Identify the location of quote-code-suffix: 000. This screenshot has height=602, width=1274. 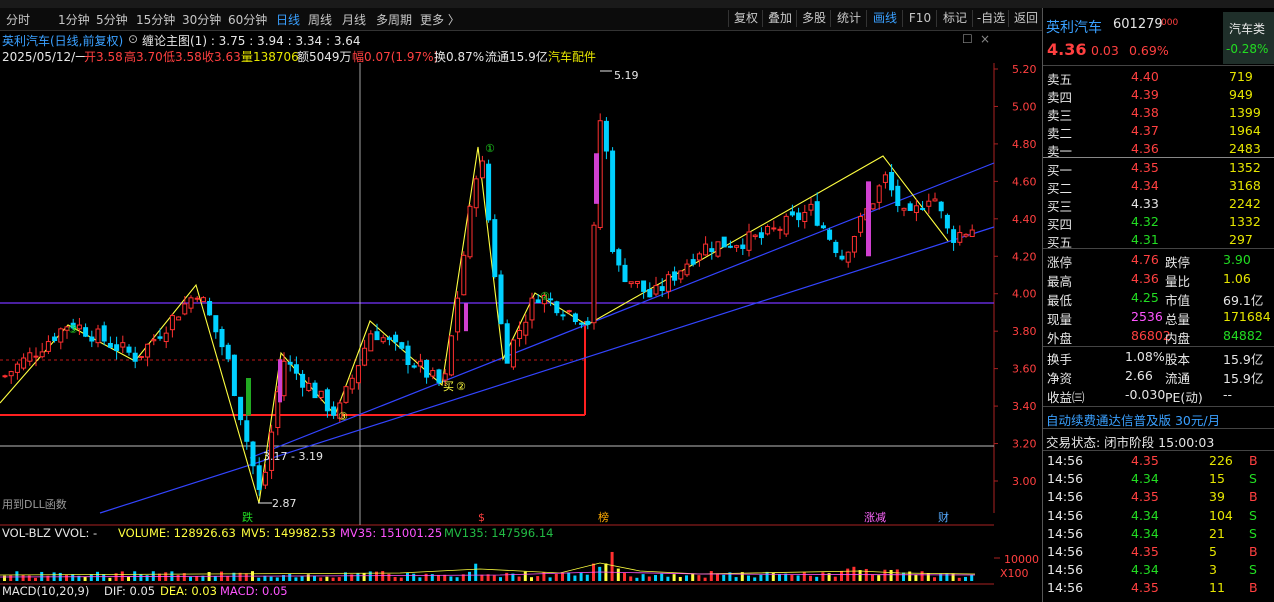
(1170, 23).